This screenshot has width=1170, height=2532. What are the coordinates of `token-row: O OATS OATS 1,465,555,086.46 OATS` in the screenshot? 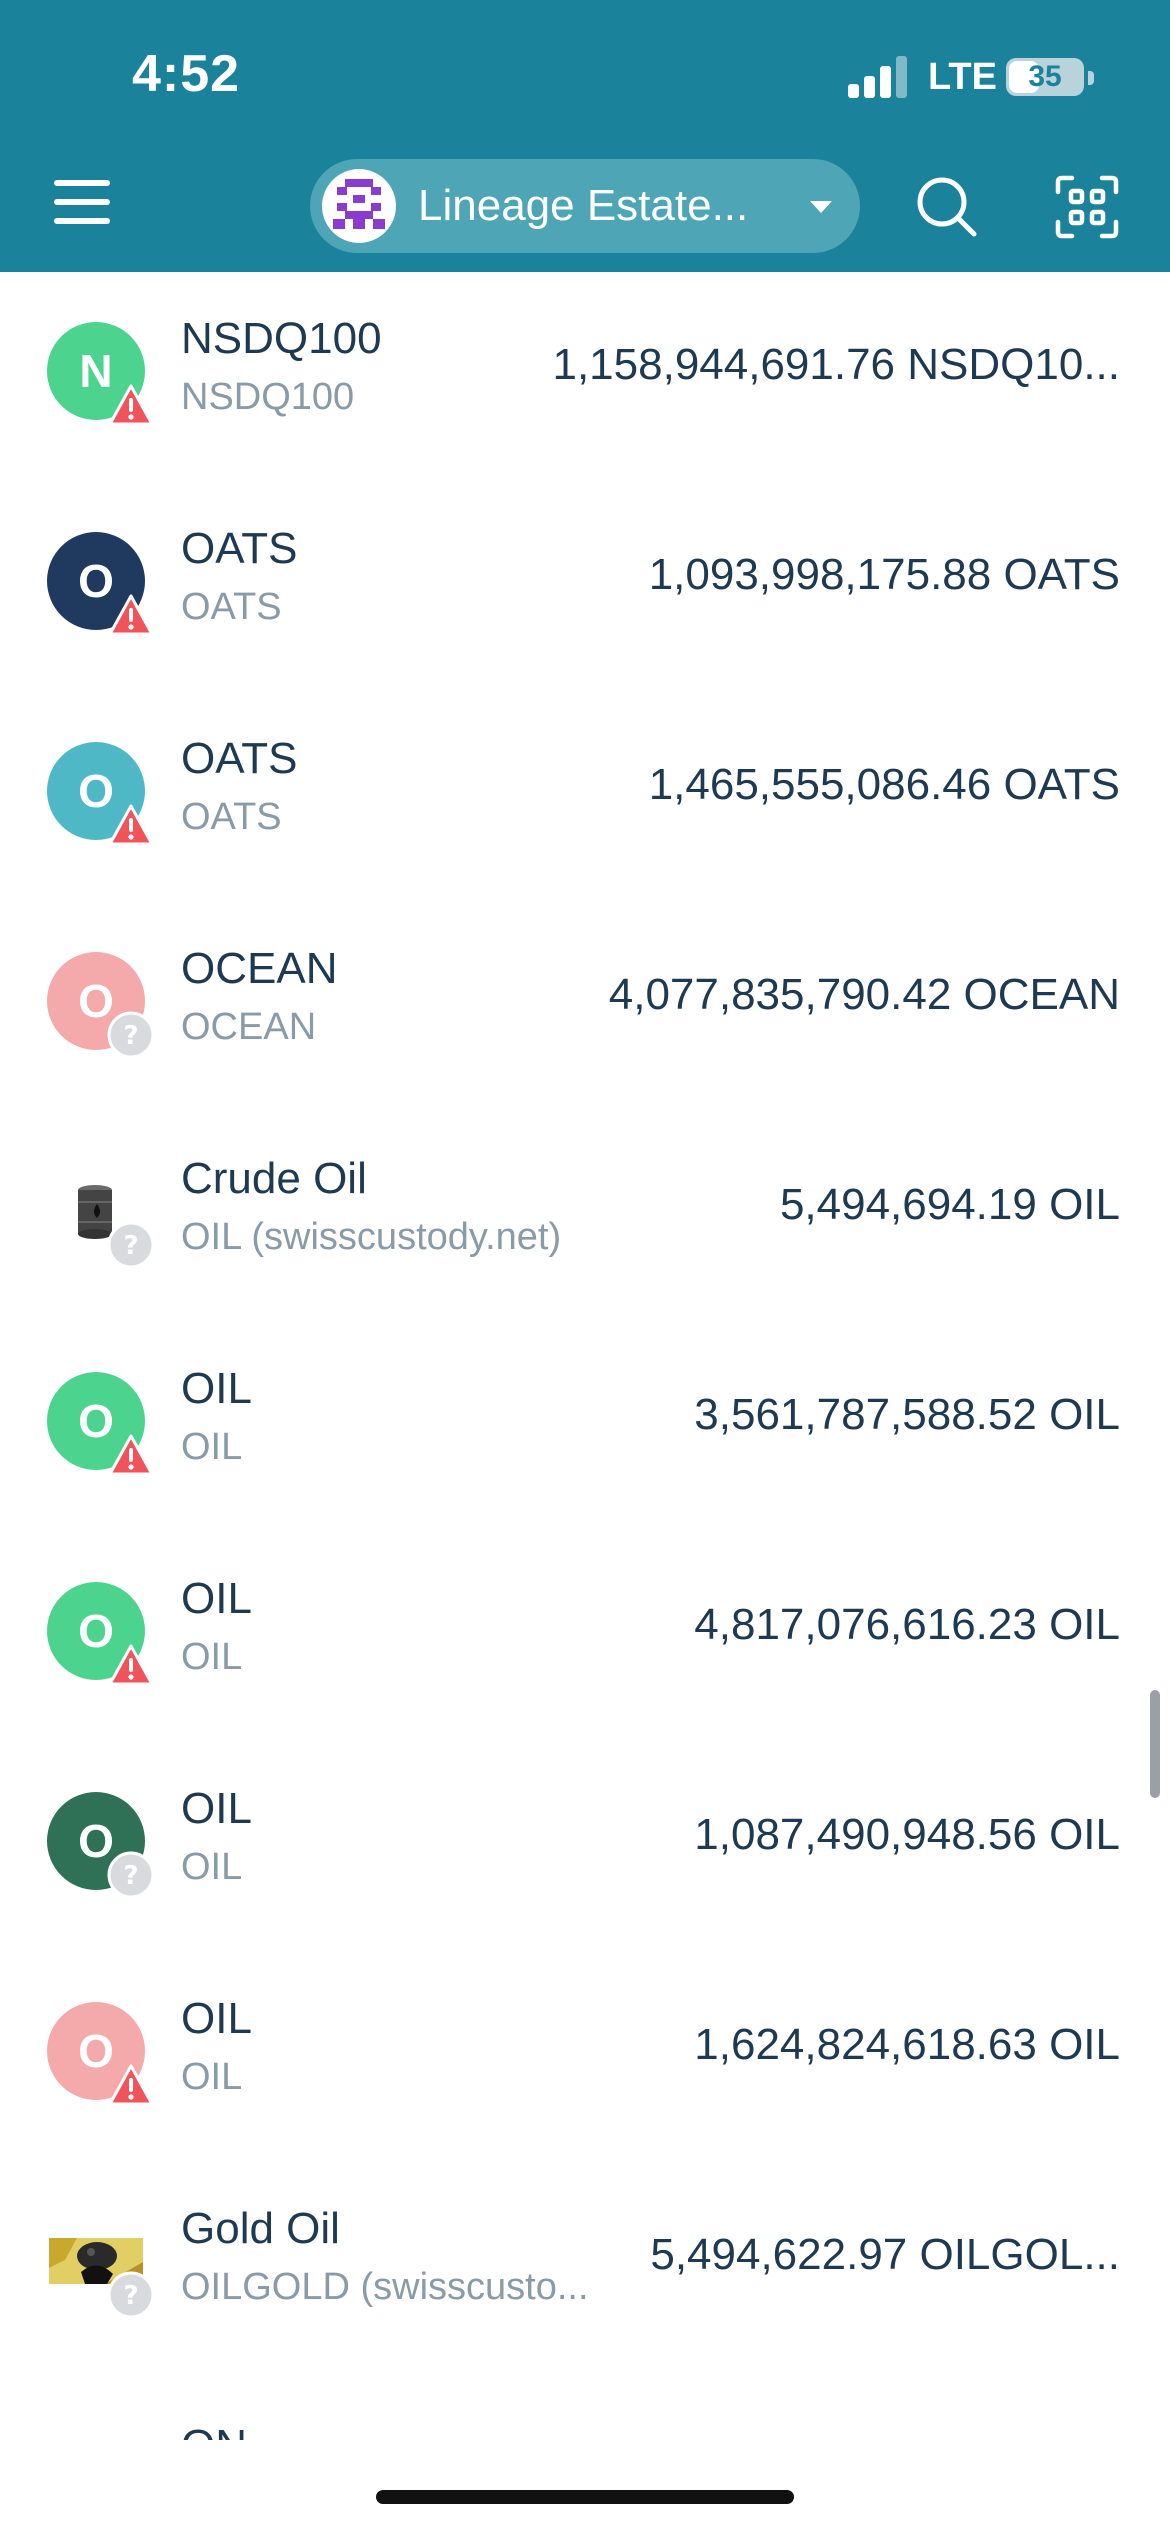 It's located at (585, 797).